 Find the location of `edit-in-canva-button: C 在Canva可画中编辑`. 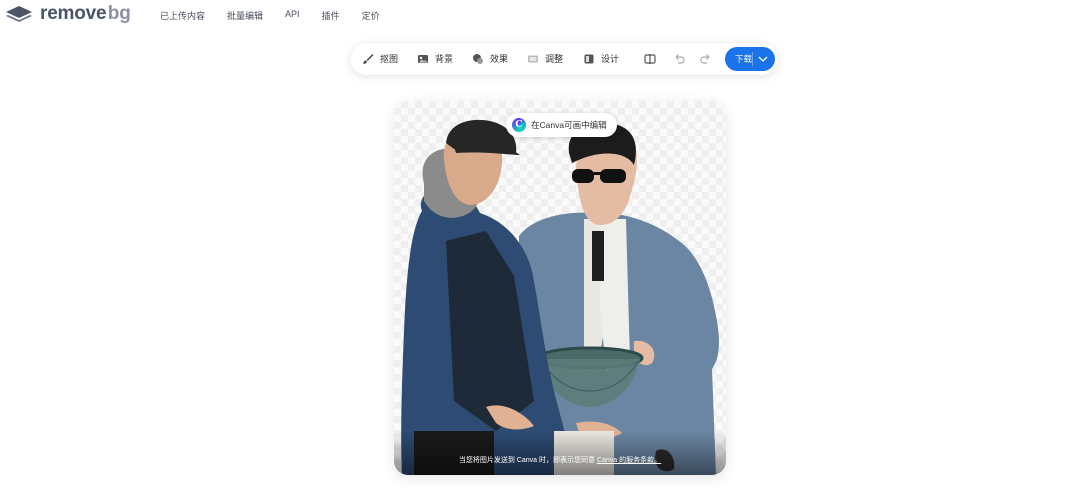

edit-in-canva-button: C 在Canva可画中编辑 is located at coordinates (561, 125).